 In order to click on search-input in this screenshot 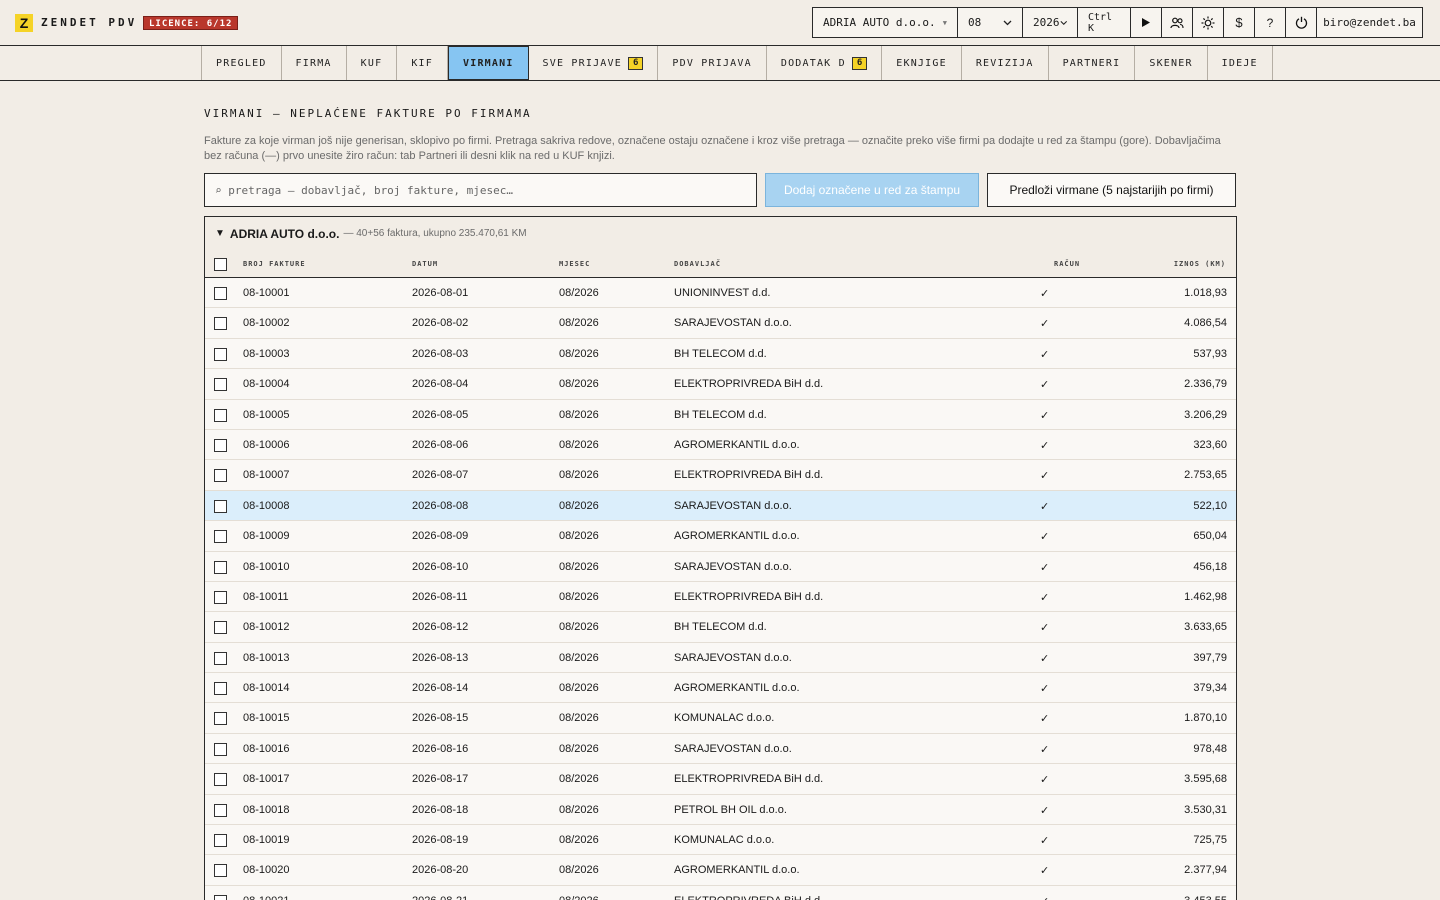, I will do `click(480, 190)`.